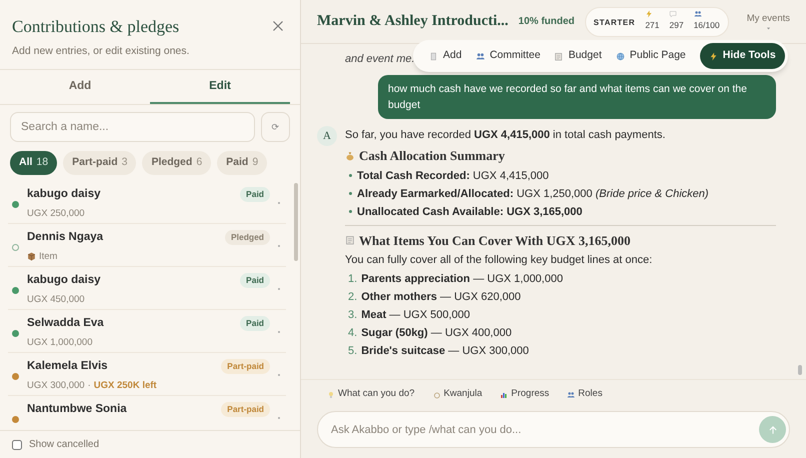 The width and height of the screenshot is (806, 458). What do you see at coordinates (577, 97) in the screenshot?
I see `user-message: how much cash have we recorded so far and what items can we cover on the budget` at bounding box center [577, 97].